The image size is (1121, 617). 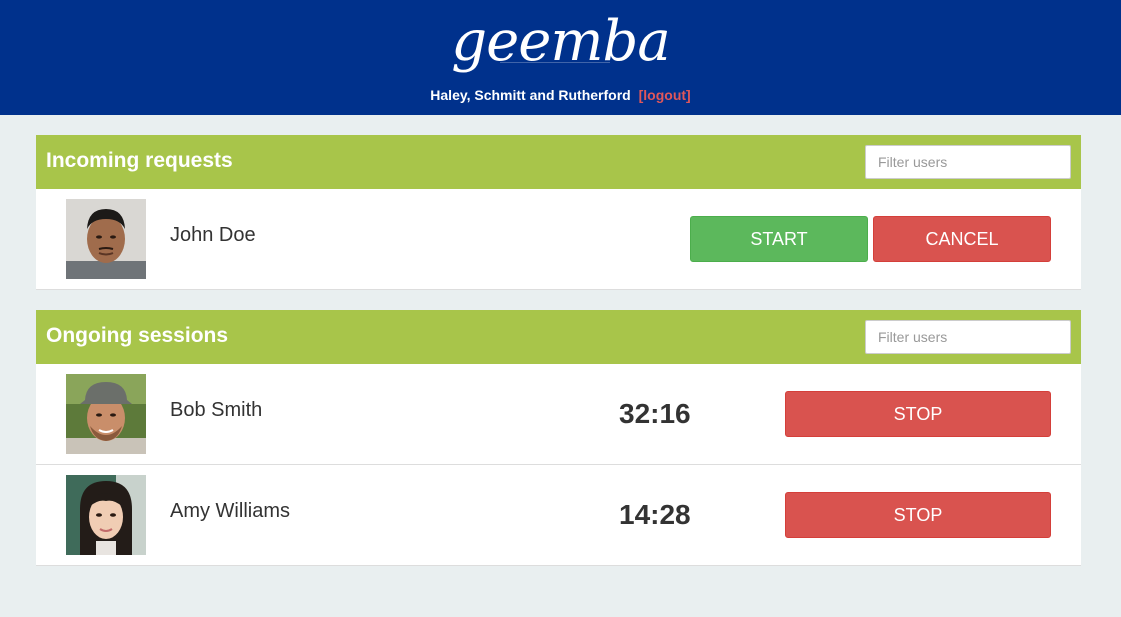 What do you see at coordinates (665, 95) in the screenshot?
I see `logout-link: [logout]` at bounding box center [665, 95].